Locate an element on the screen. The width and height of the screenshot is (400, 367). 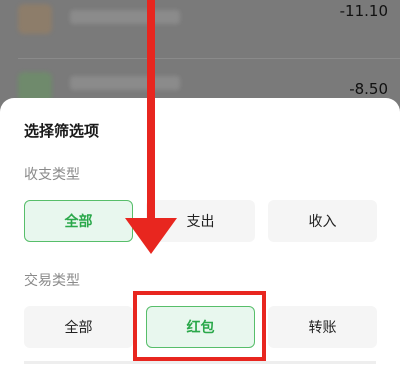
merchant-avatar is located at coordinates (35, 19).